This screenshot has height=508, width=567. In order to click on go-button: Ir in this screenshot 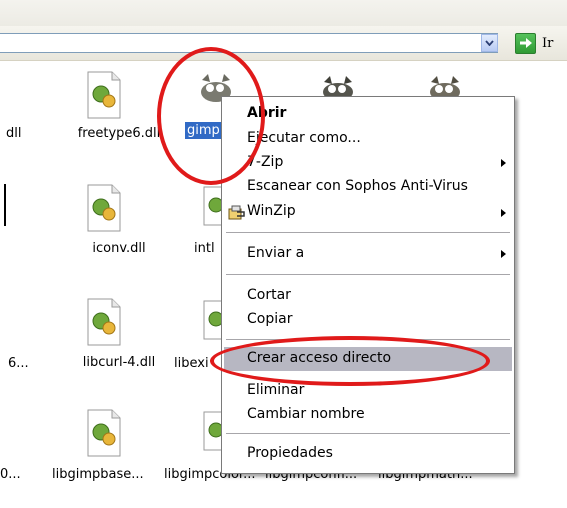, I will do `click(534, 43)`.